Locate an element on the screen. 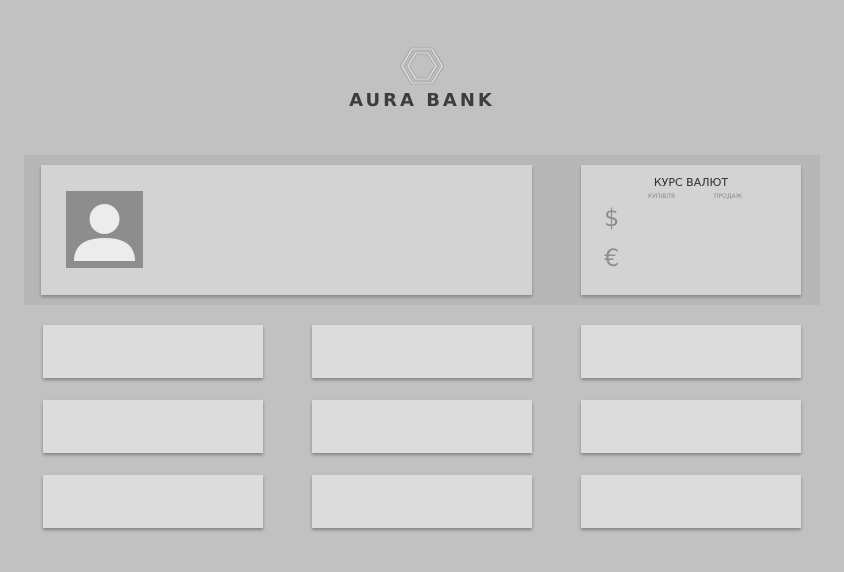 The width and height of the screenshot is (844, 572). user-avatar-icon is located at coordinates (104, 229).